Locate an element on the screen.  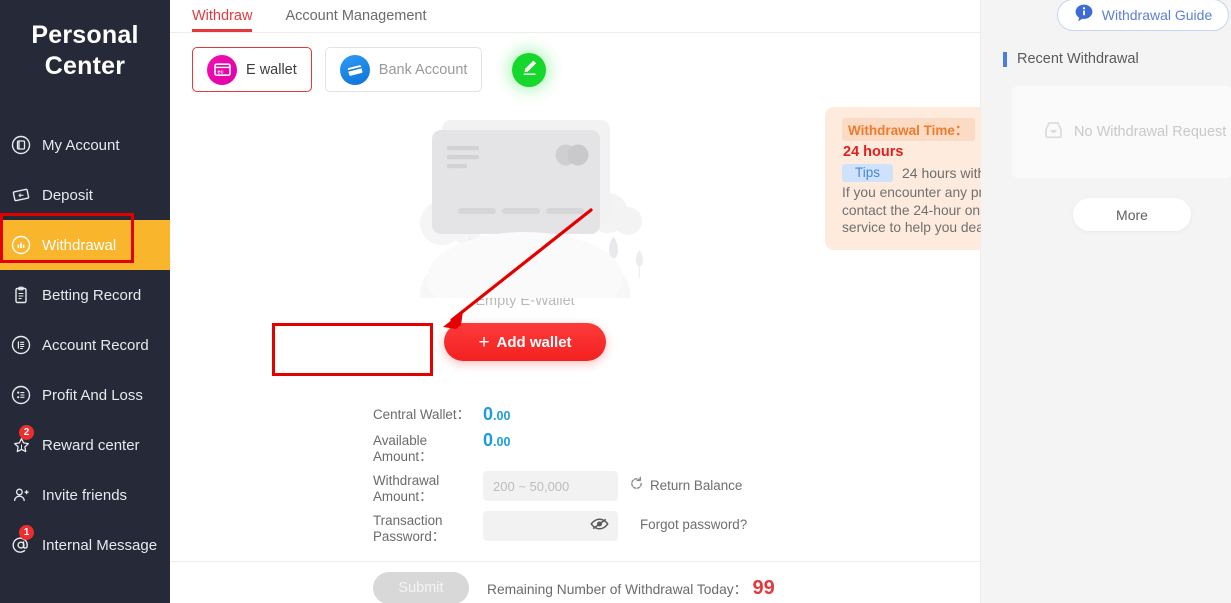
return-balance-button: Return Balance is located at coordinates (685, 482).